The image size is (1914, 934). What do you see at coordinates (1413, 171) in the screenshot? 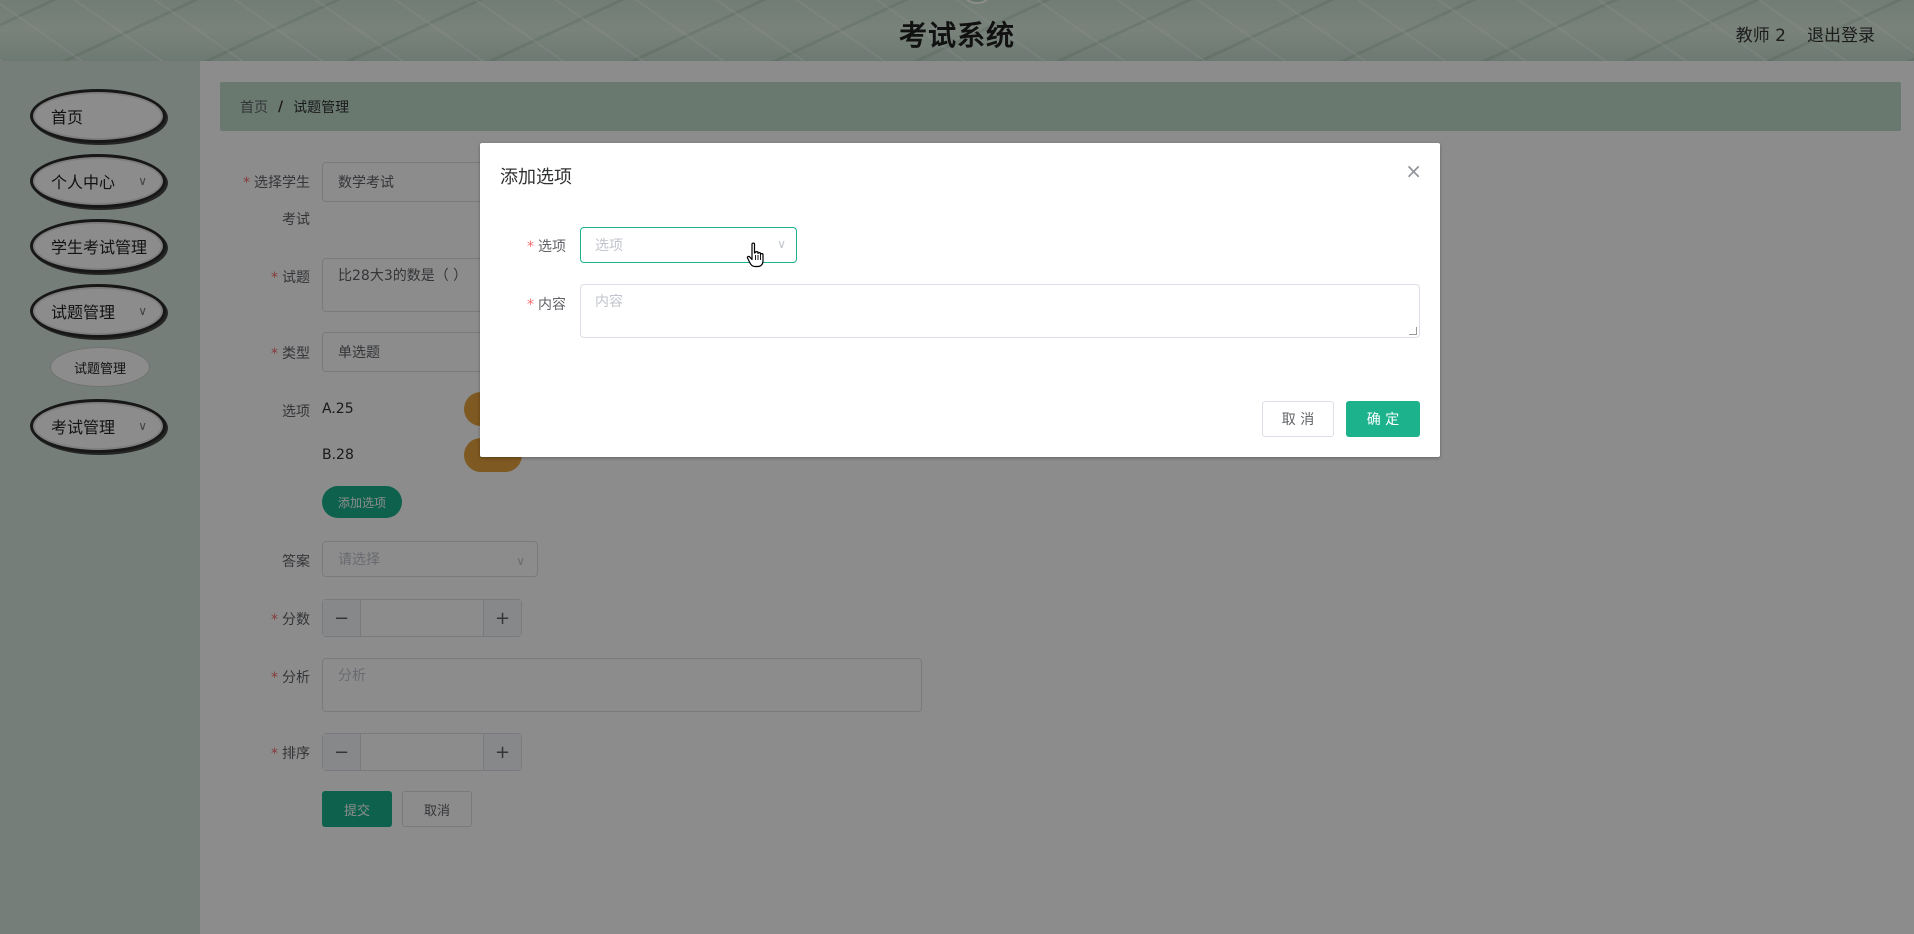
I see `close-icon: ×` at bounding box center [1413, 171].